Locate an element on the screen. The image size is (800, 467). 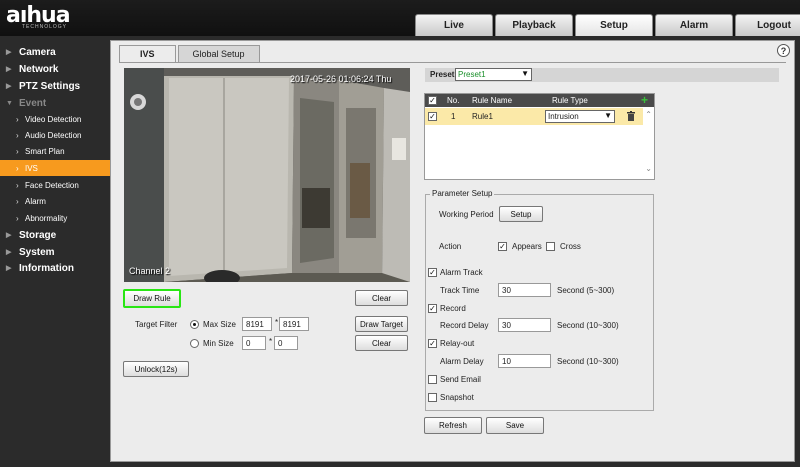
action-label: Action is located at coordinates (450, 246).